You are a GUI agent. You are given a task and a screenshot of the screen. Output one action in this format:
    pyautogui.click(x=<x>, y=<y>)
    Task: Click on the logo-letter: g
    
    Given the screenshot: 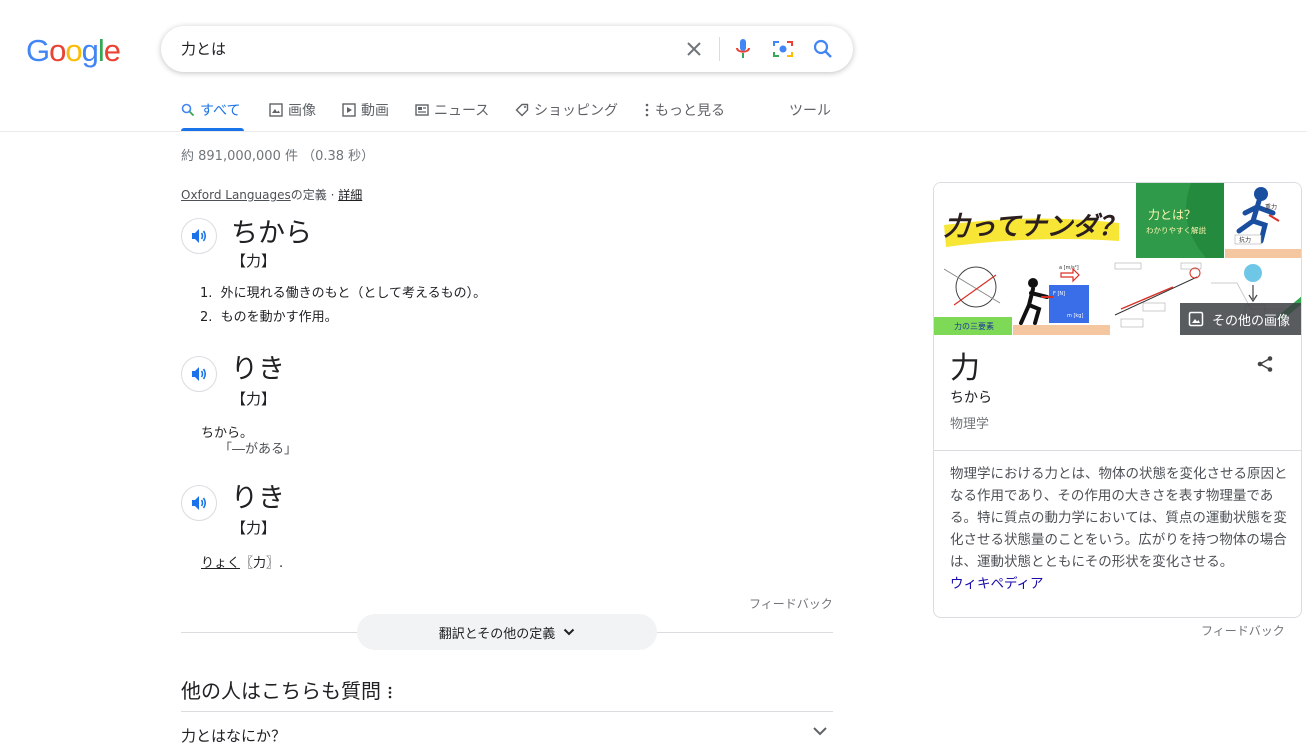 What is the action you would take?
    pyautogui.click(x=90, y=50)
    